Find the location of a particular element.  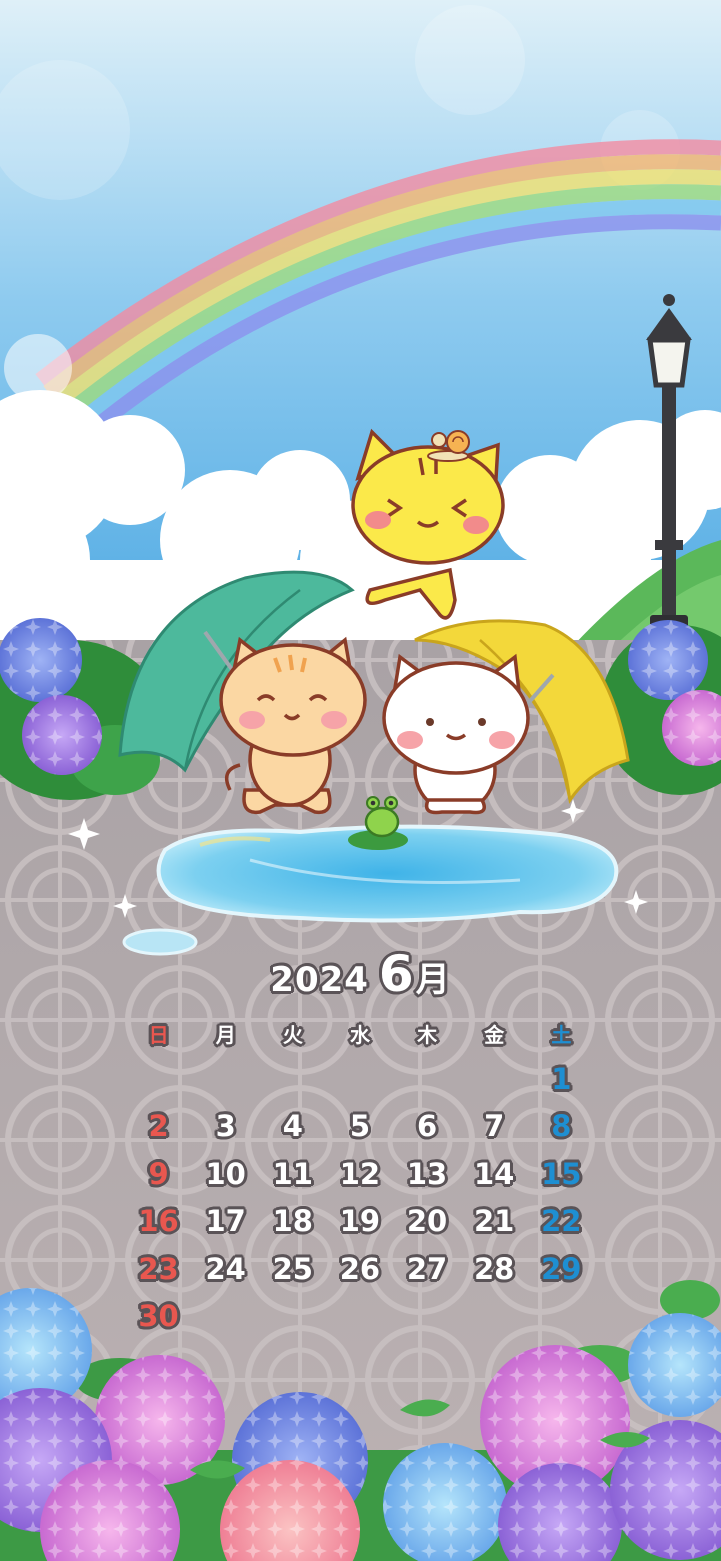

calendar-day: 27 is located at coordinates (427, 1268).